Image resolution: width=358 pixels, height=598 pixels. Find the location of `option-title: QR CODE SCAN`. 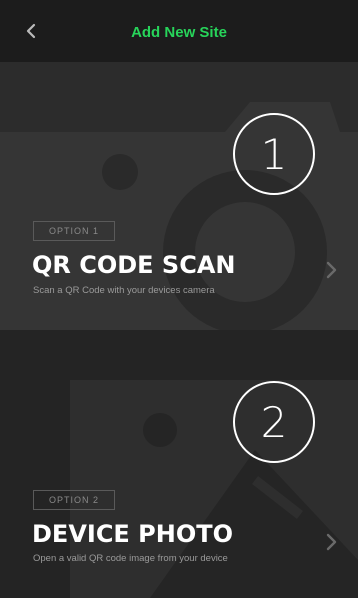

option-title: QR CODE SCAN is located at coordinates (134, 265).